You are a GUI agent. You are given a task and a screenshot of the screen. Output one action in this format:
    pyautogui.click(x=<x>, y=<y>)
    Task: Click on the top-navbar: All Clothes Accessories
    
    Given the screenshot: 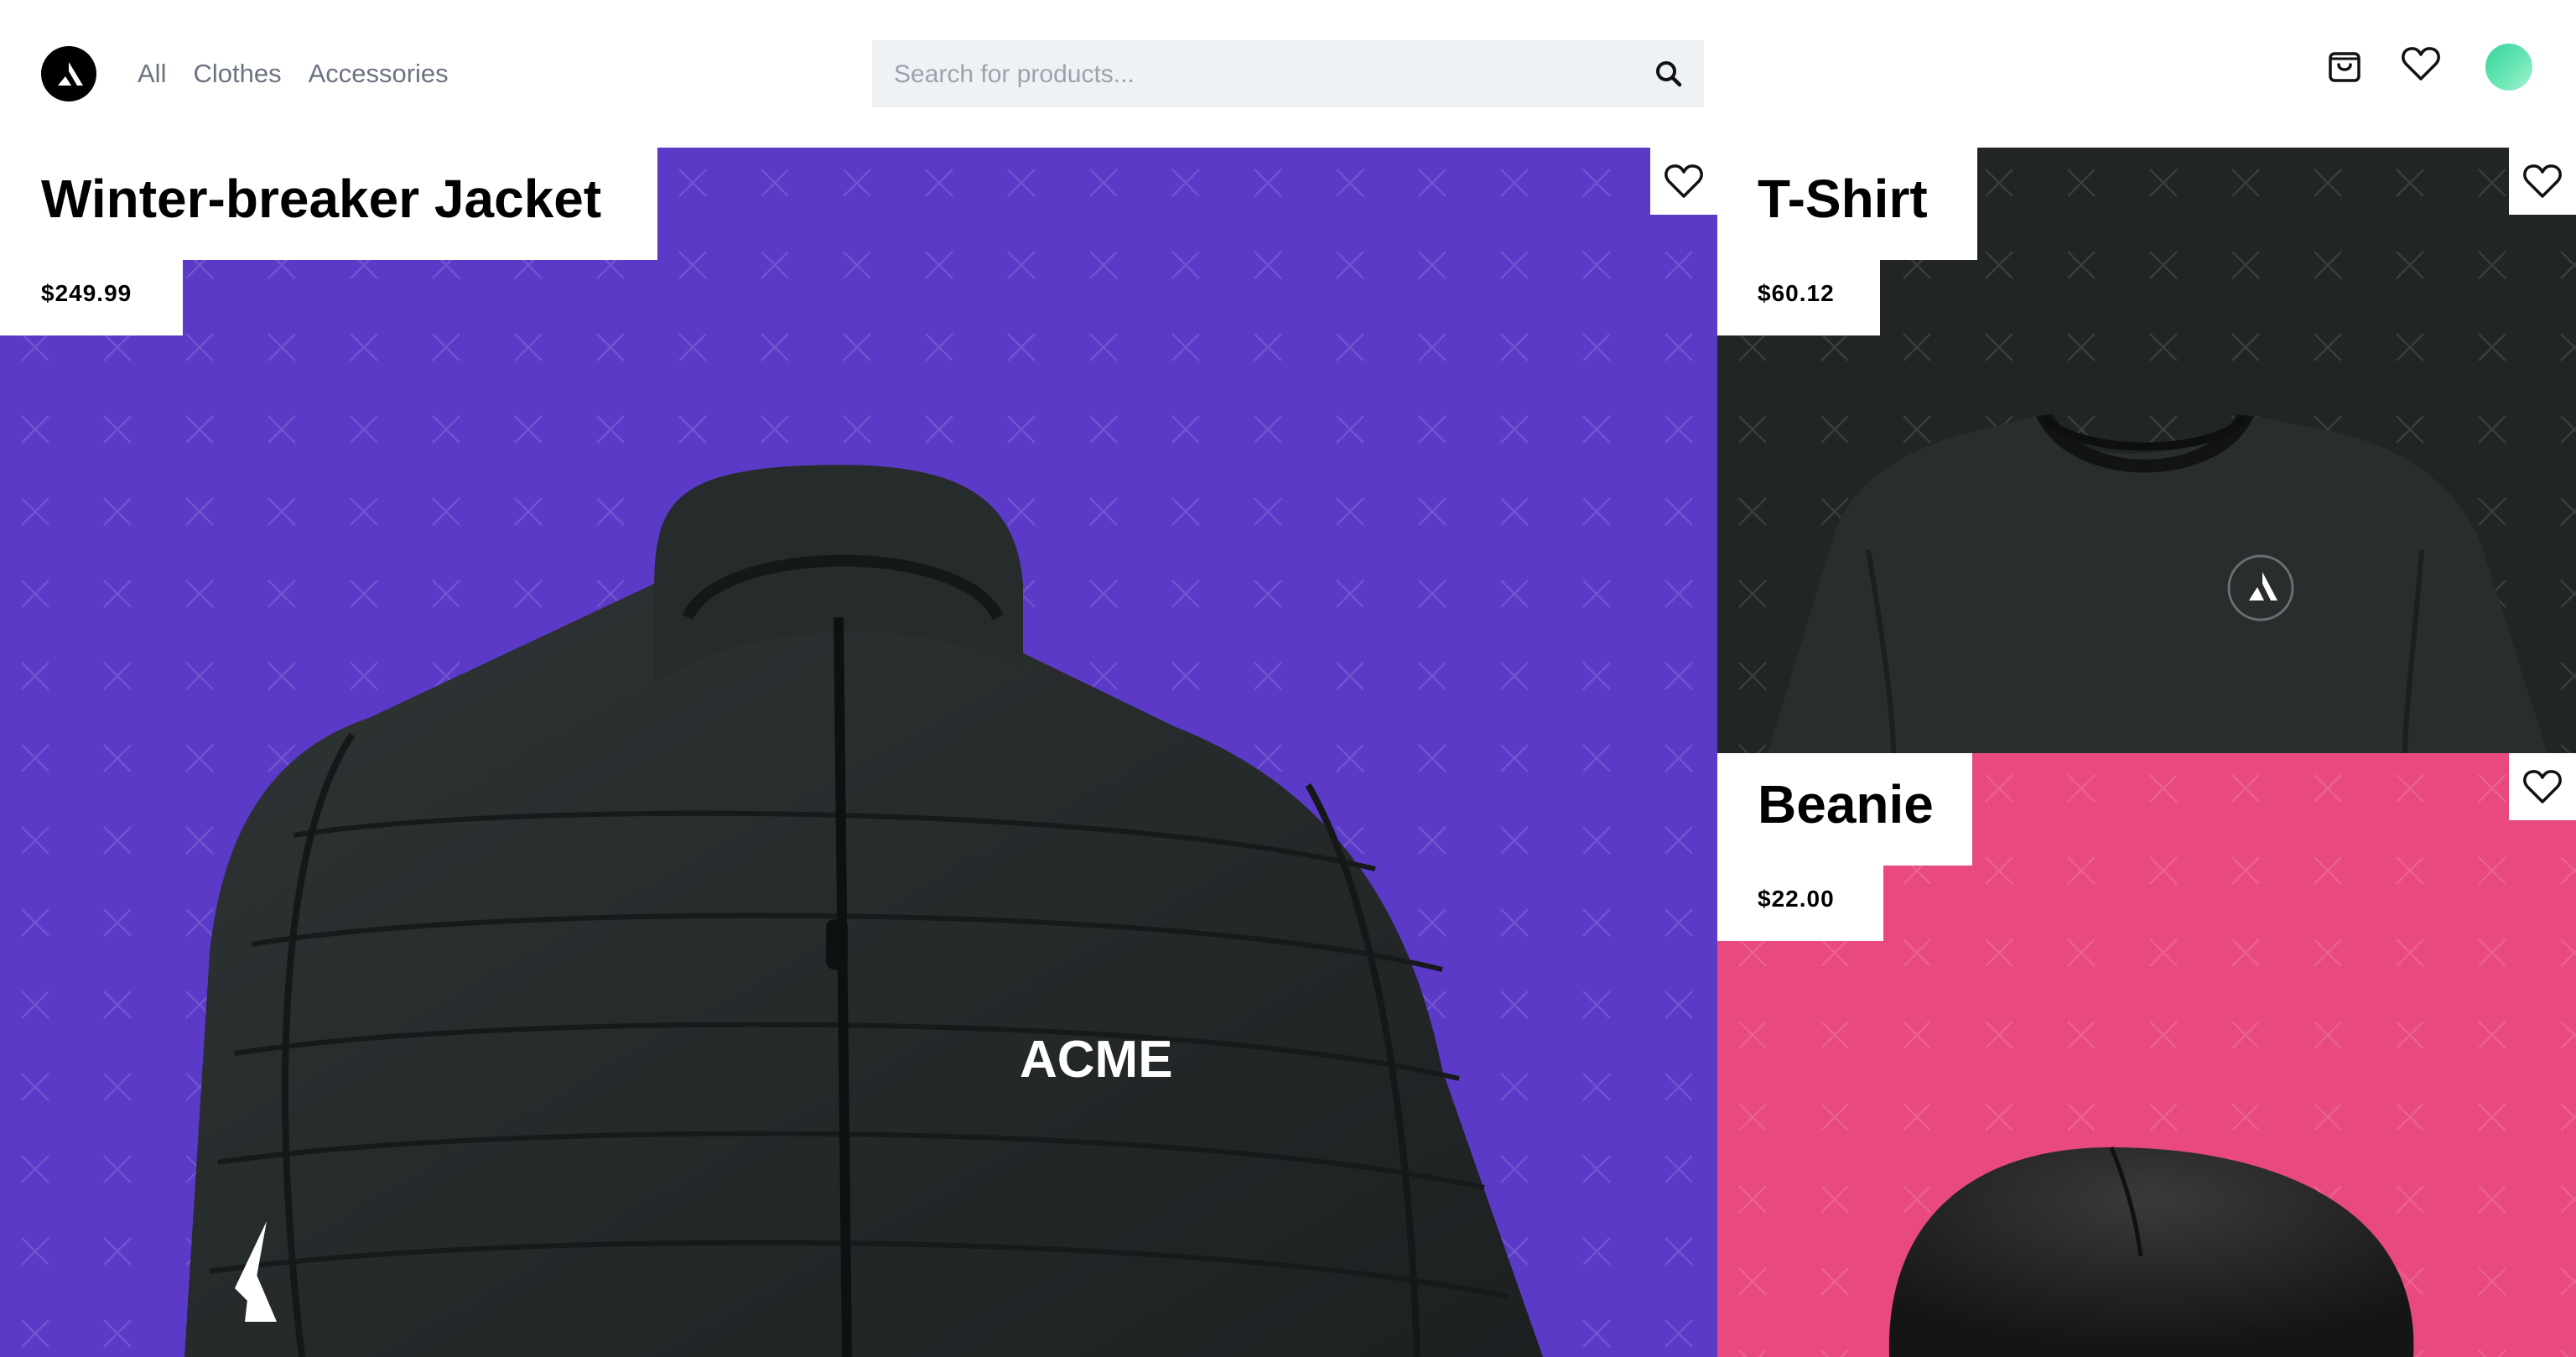 What is the action you would take?
    pyautogui.click(x=1288, y=74)
    